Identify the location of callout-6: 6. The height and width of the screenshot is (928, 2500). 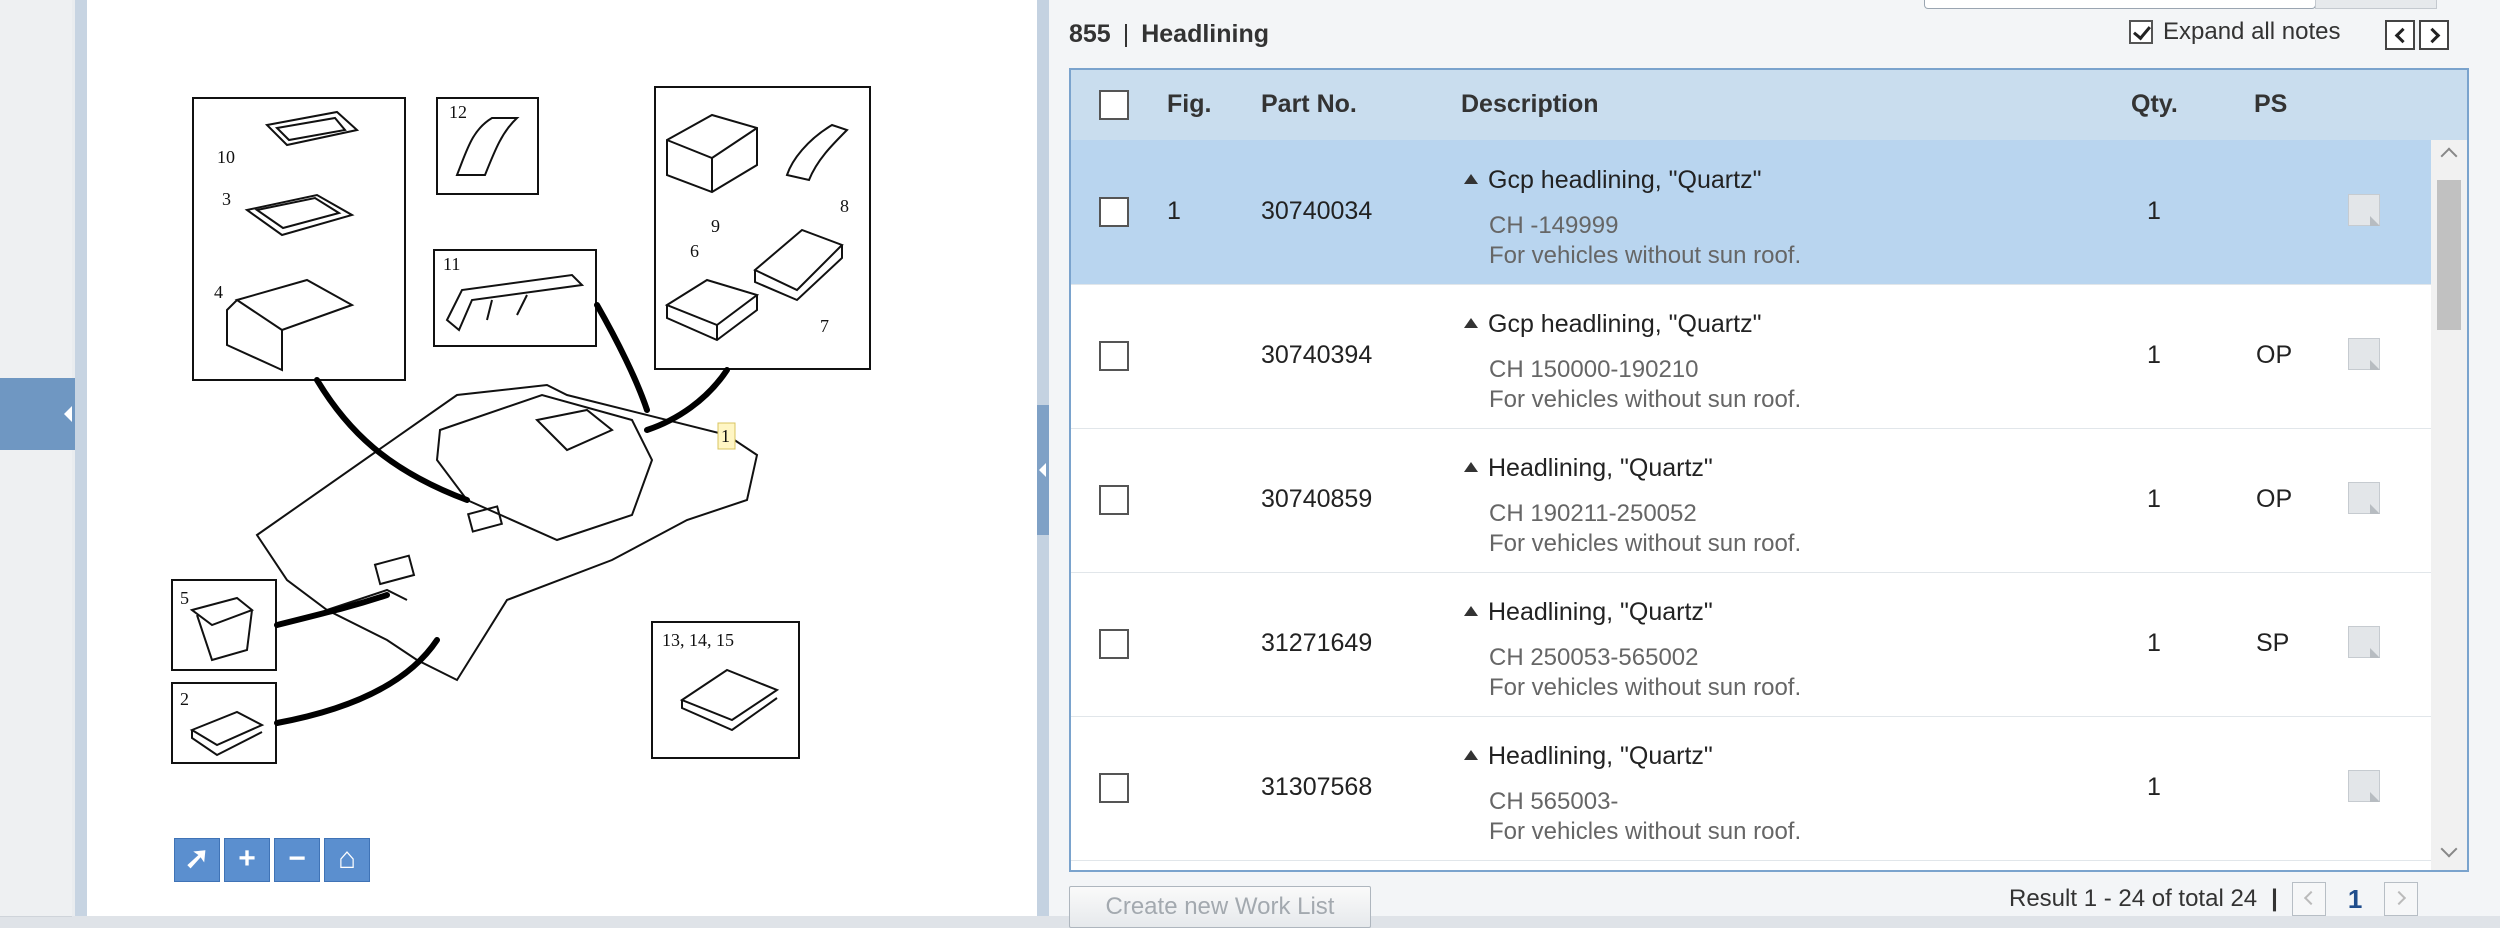
(694, 251).